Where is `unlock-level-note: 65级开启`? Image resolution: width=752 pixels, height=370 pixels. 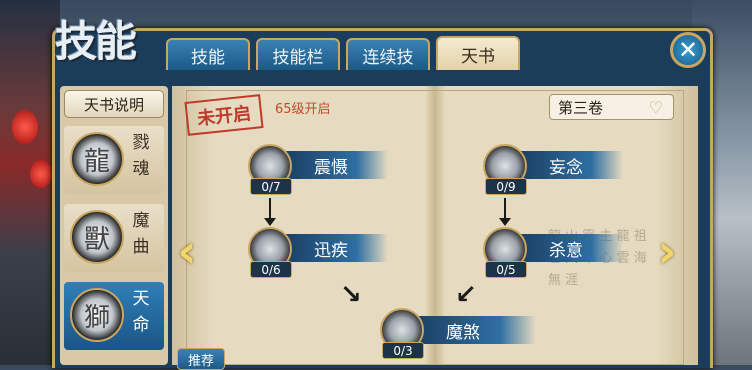 unlock-level-note: 65级开启 is located at coordinates (303, 109).